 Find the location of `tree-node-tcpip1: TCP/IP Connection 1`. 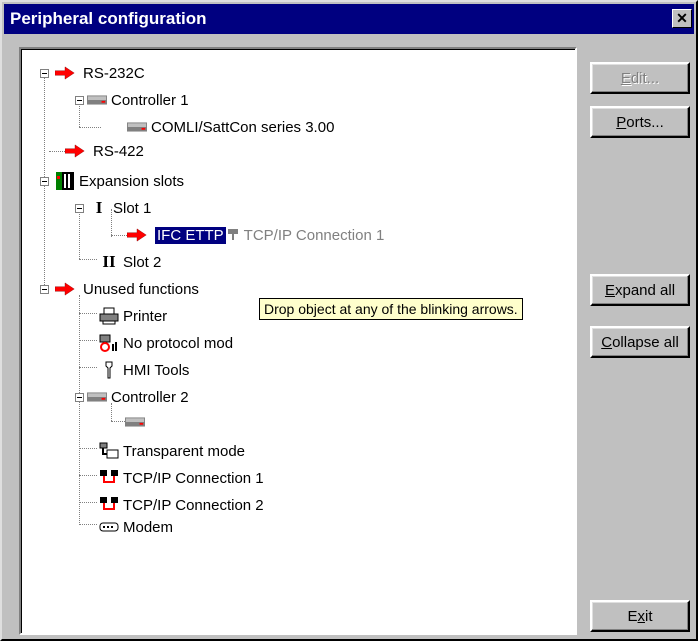

tree-node-tcpip1: TCP/IP Connection 1 is located at coordinates (181, 478).